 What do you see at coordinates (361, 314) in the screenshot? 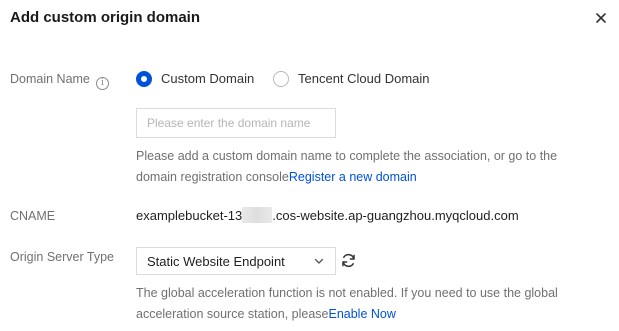
I see `enable-now-link: Enable Now` at bounding box center [361, 314].